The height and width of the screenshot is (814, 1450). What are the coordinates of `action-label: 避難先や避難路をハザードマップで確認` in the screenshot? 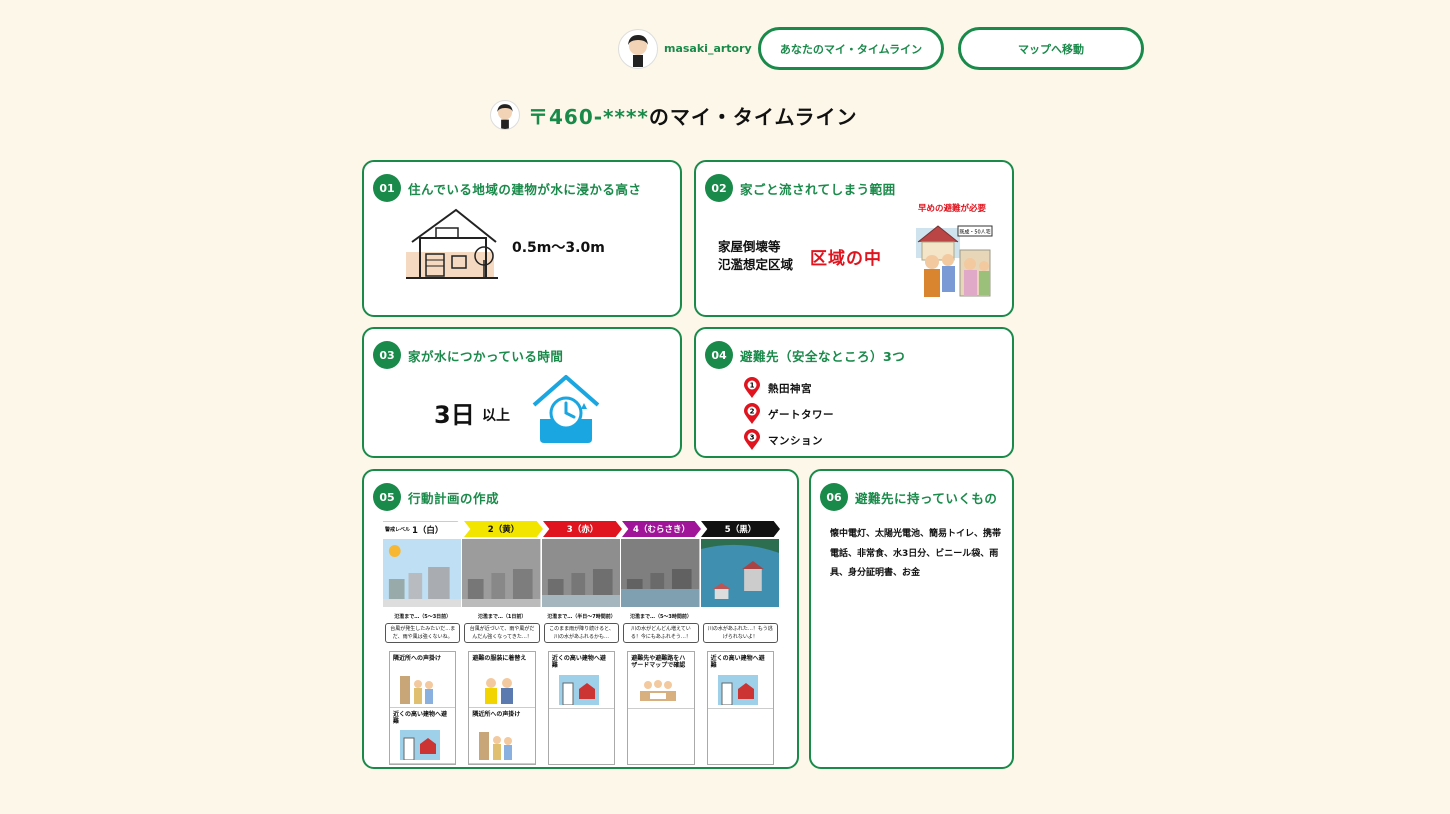 It's located at (658, 662).